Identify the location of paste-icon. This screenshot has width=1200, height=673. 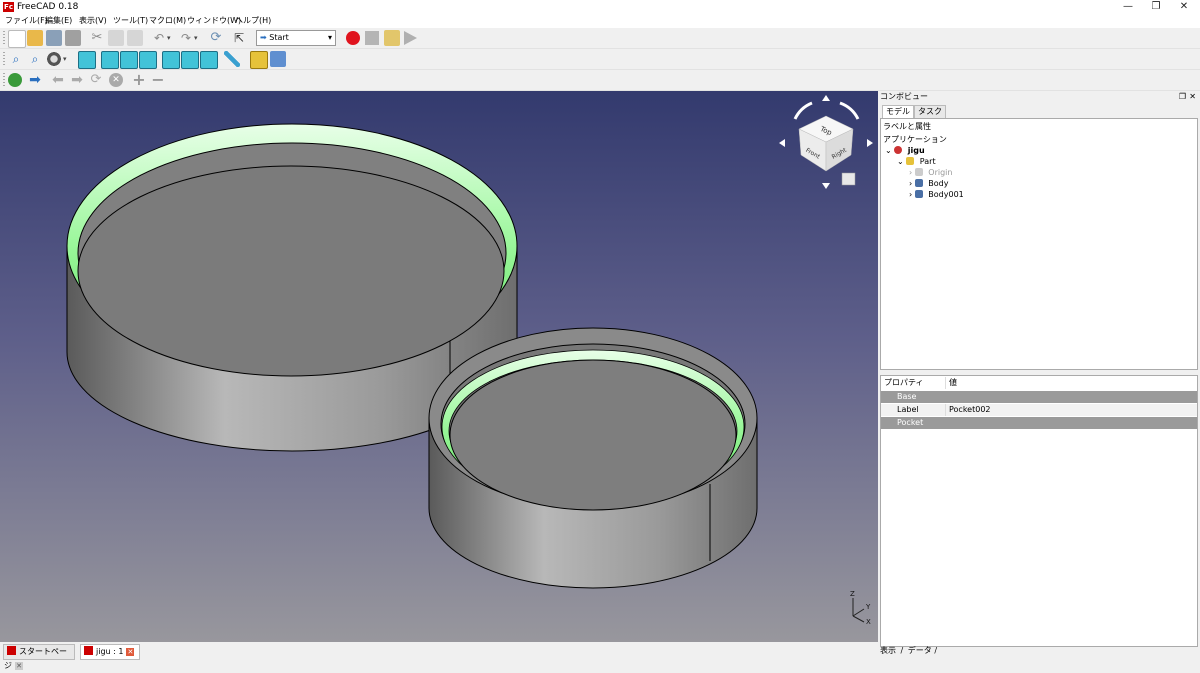
(135, 38).